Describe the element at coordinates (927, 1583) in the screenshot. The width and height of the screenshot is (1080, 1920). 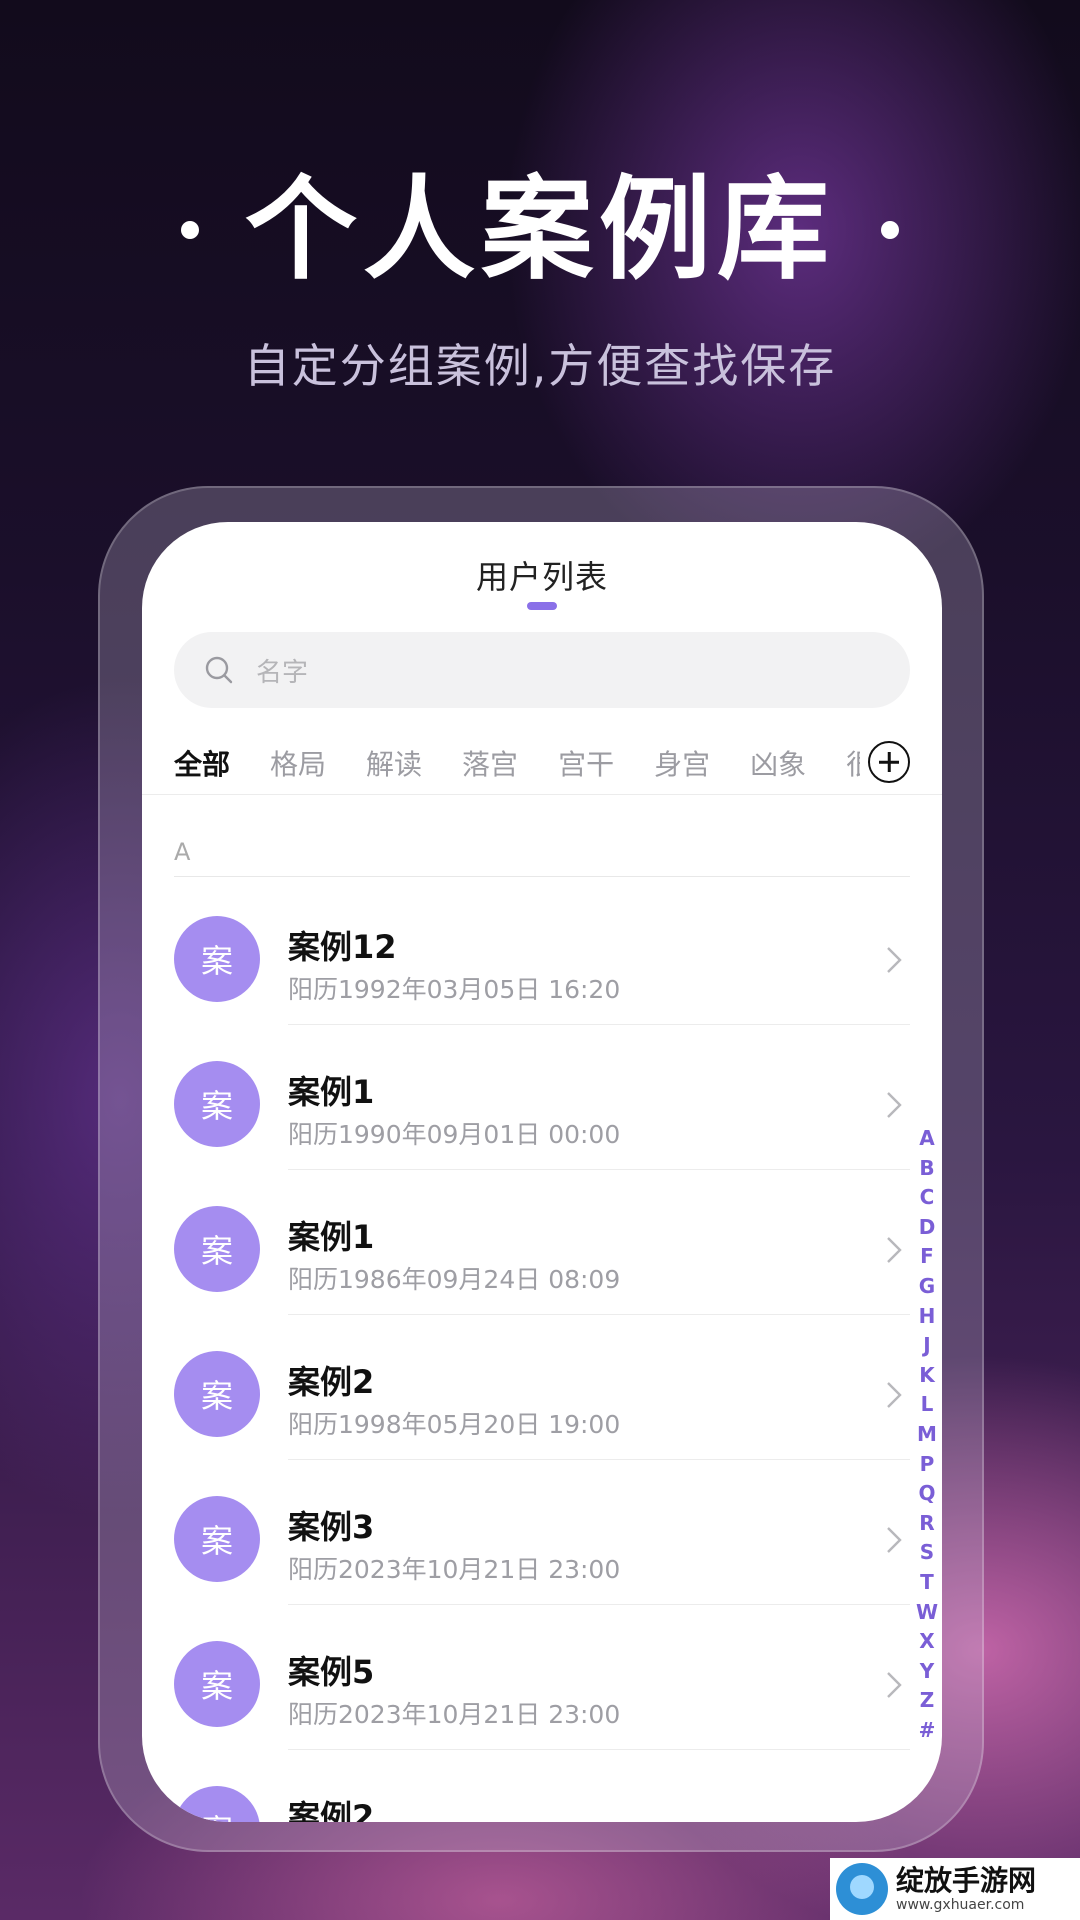
I see `index-letter: T` at that location.